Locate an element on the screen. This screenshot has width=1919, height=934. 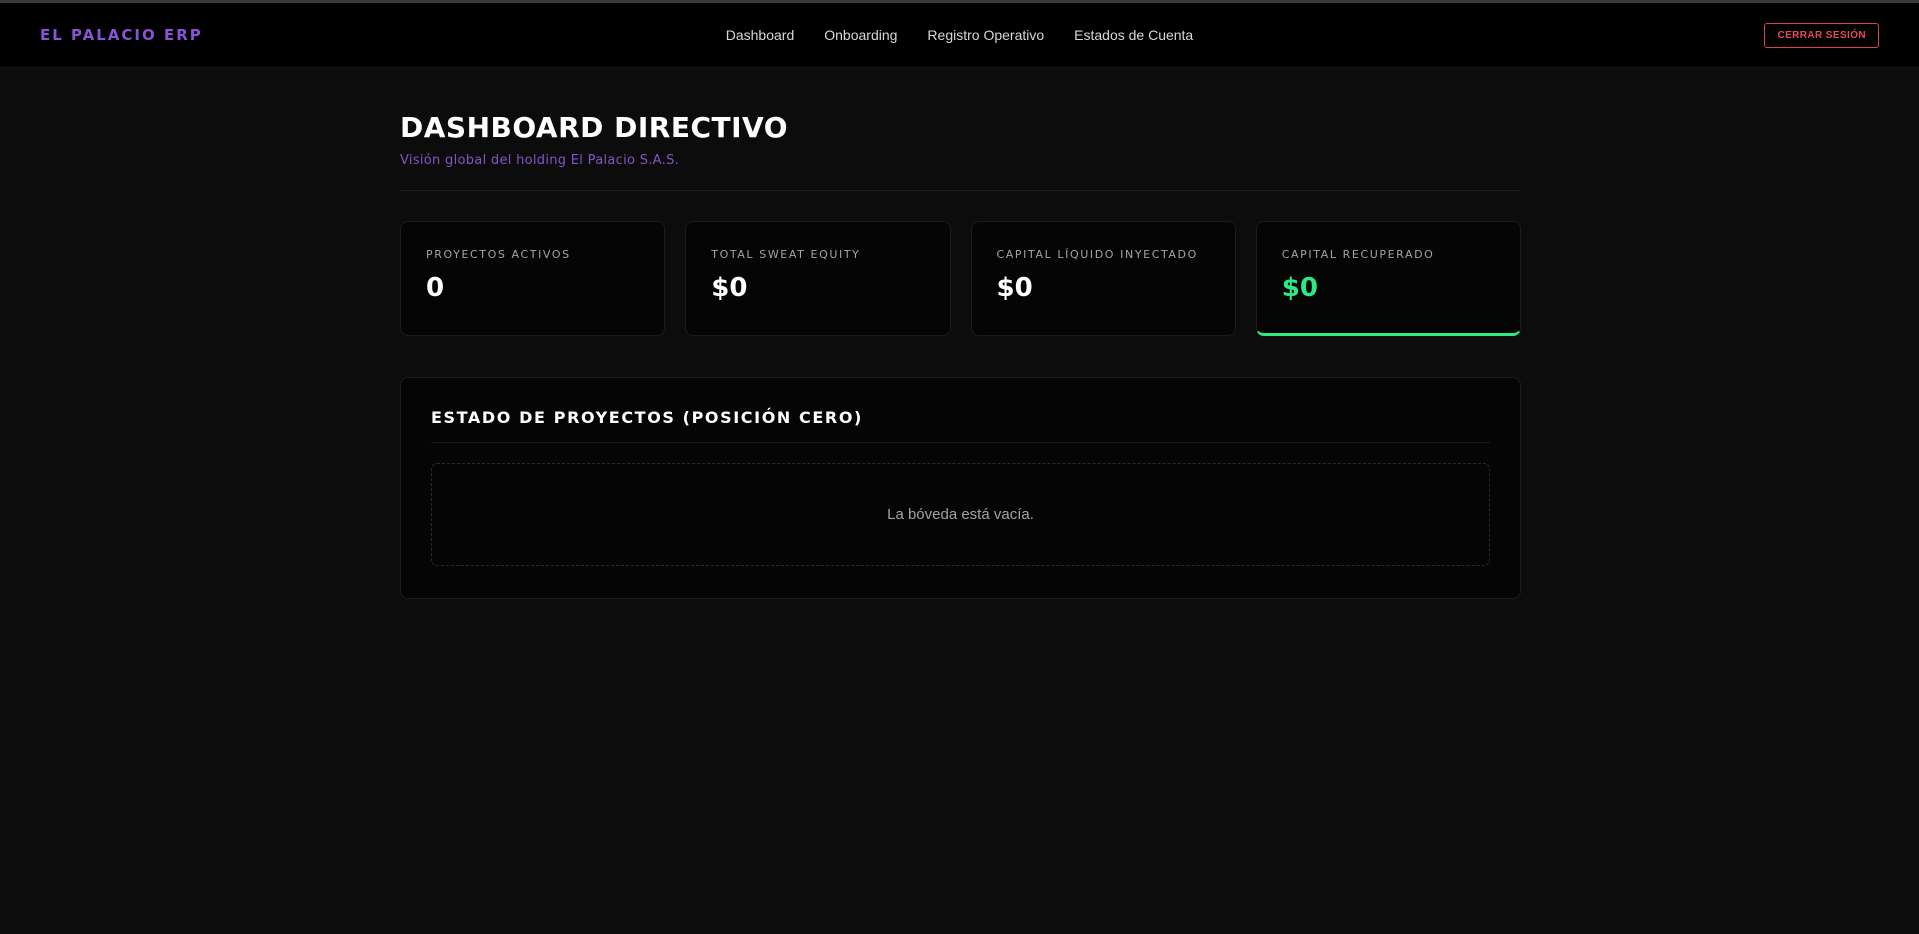
stat-value: 0 is located at coordinates (435, 288).